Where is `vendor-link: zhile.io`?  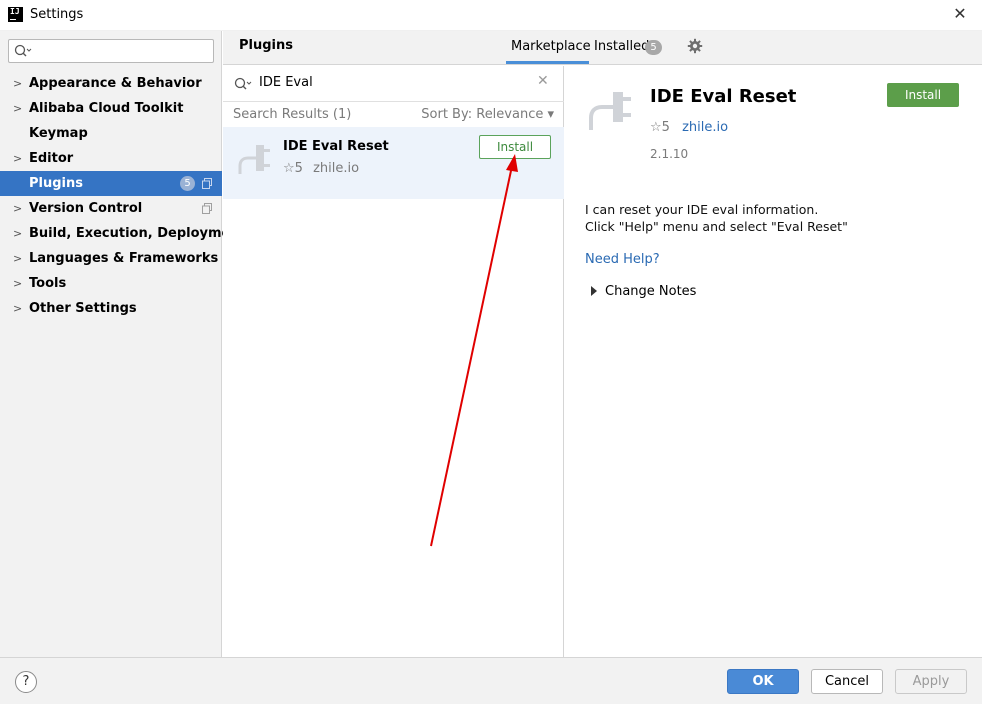
vendor-link: zhile.io is located at coordinates (705, 127).